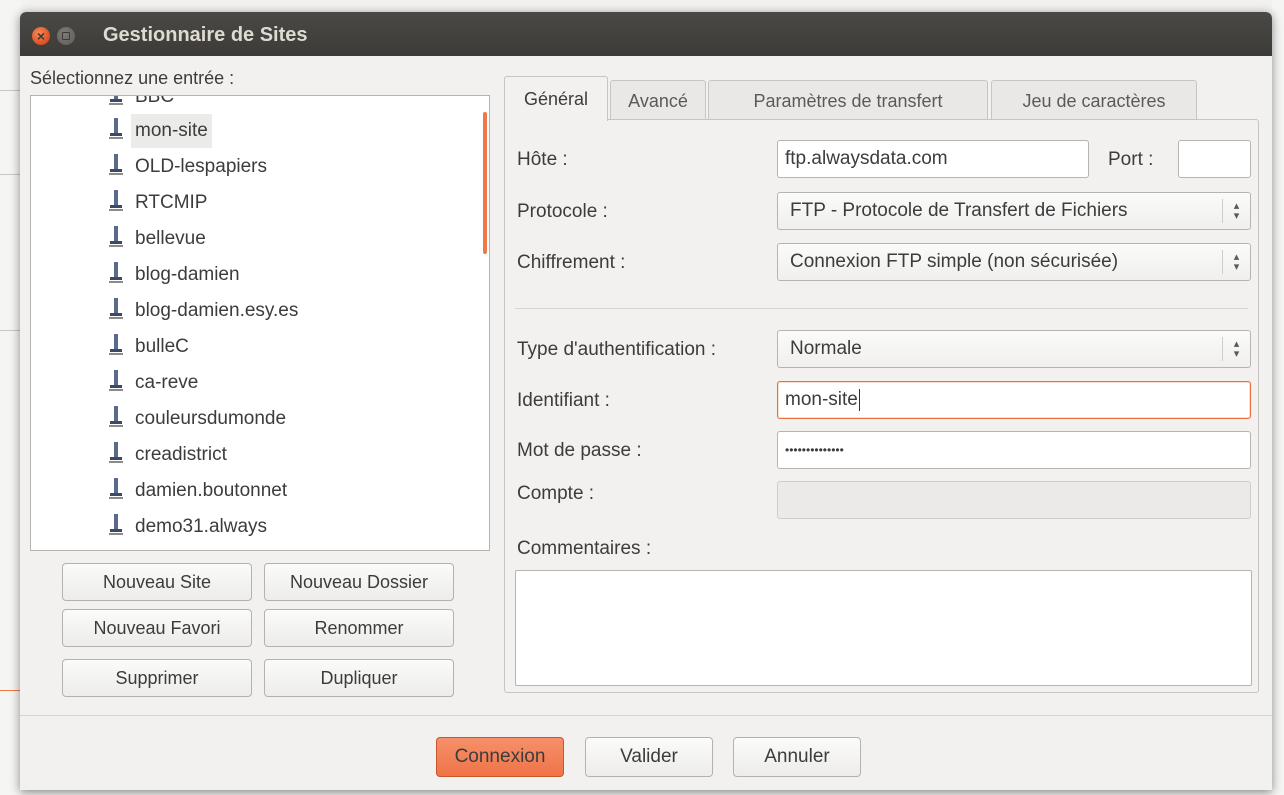  Describe the element at coordinates (881, 308) in the screenshot. I see `separator` at that location.